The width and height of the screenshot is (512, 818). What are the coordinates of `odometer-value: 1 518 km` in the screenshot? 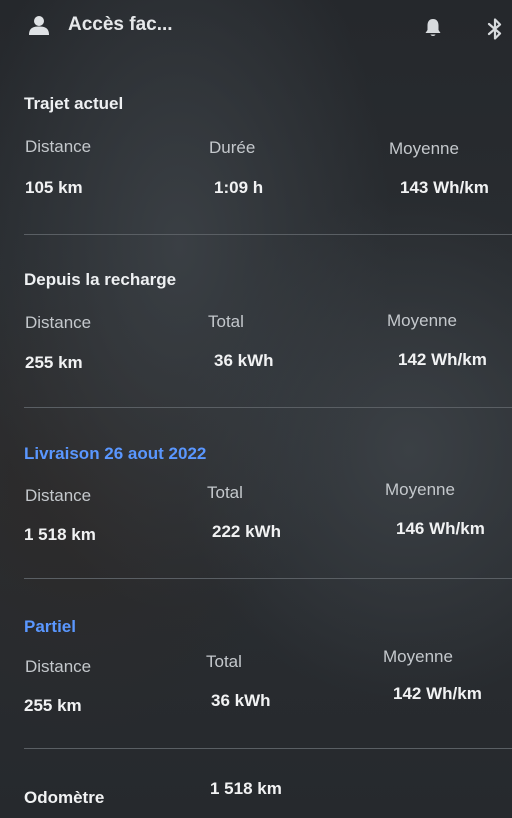 It's located at (246, 788).